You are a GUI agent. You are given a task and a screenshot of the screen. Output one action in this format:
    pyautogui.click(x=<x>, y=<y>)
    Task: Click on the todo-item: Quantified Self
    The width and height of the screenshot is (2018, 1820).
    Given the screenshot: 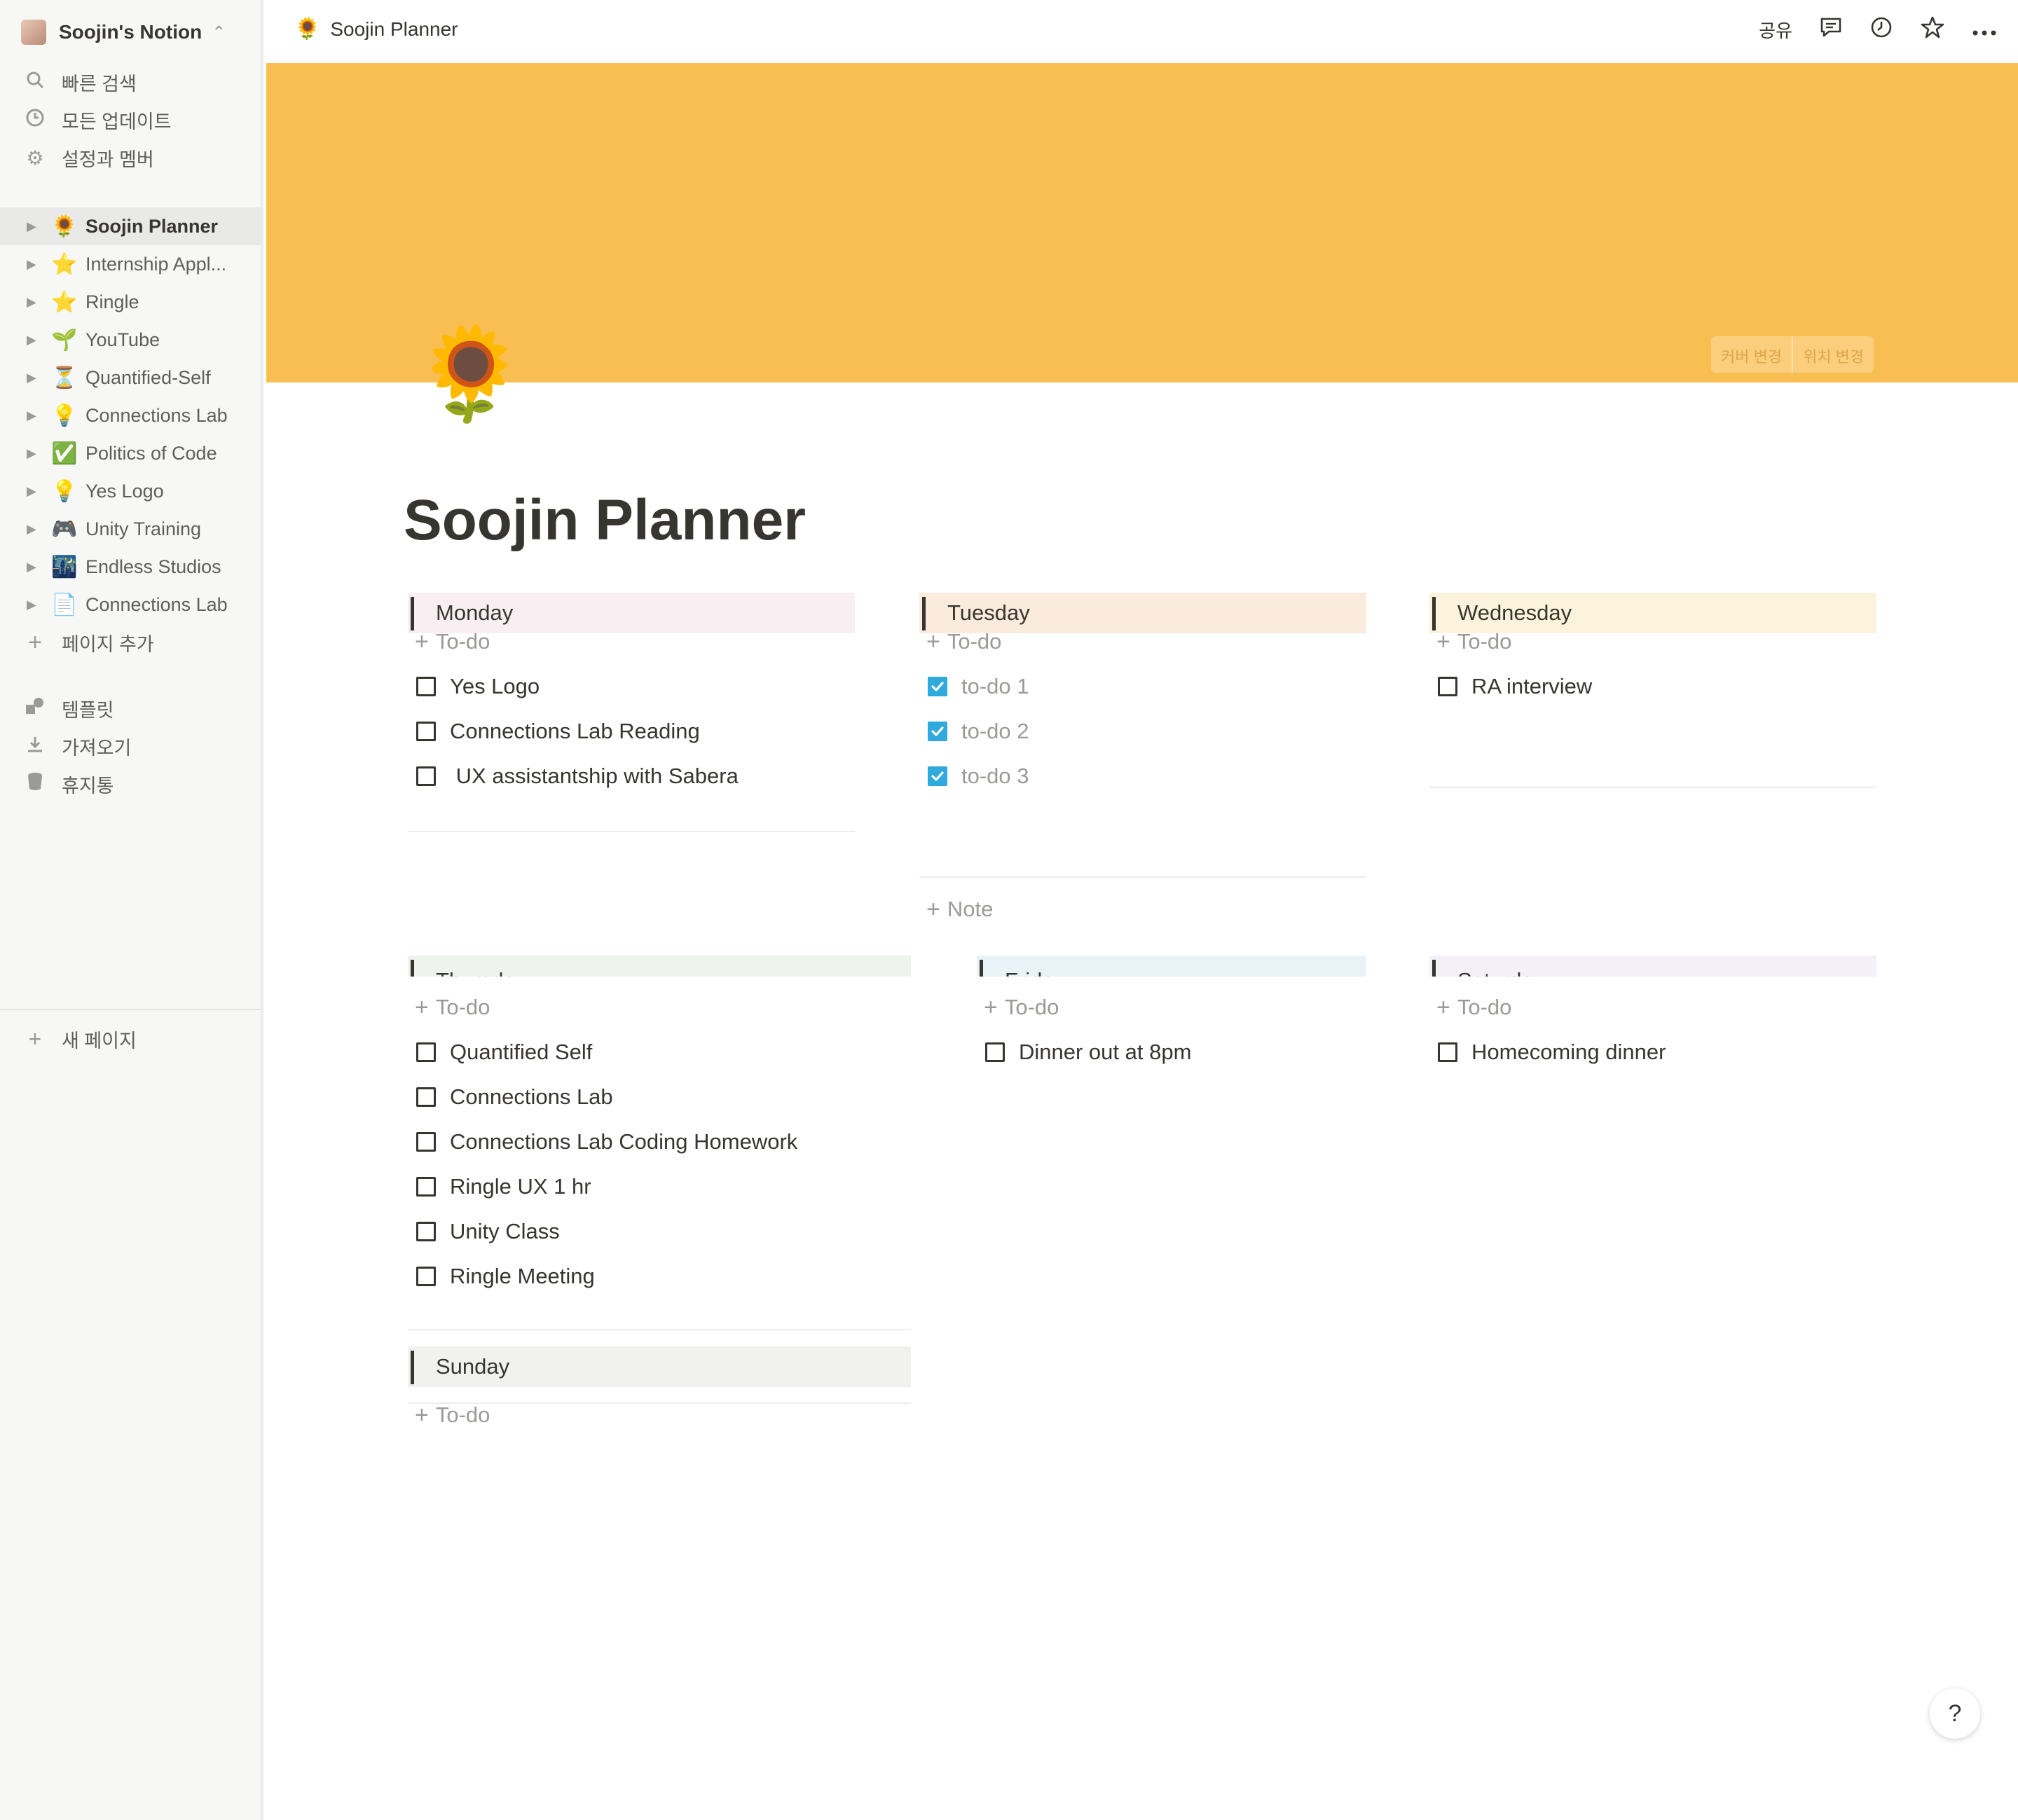 What is the action you would take?
    pyautogui.click(x=504, y=1052)
    